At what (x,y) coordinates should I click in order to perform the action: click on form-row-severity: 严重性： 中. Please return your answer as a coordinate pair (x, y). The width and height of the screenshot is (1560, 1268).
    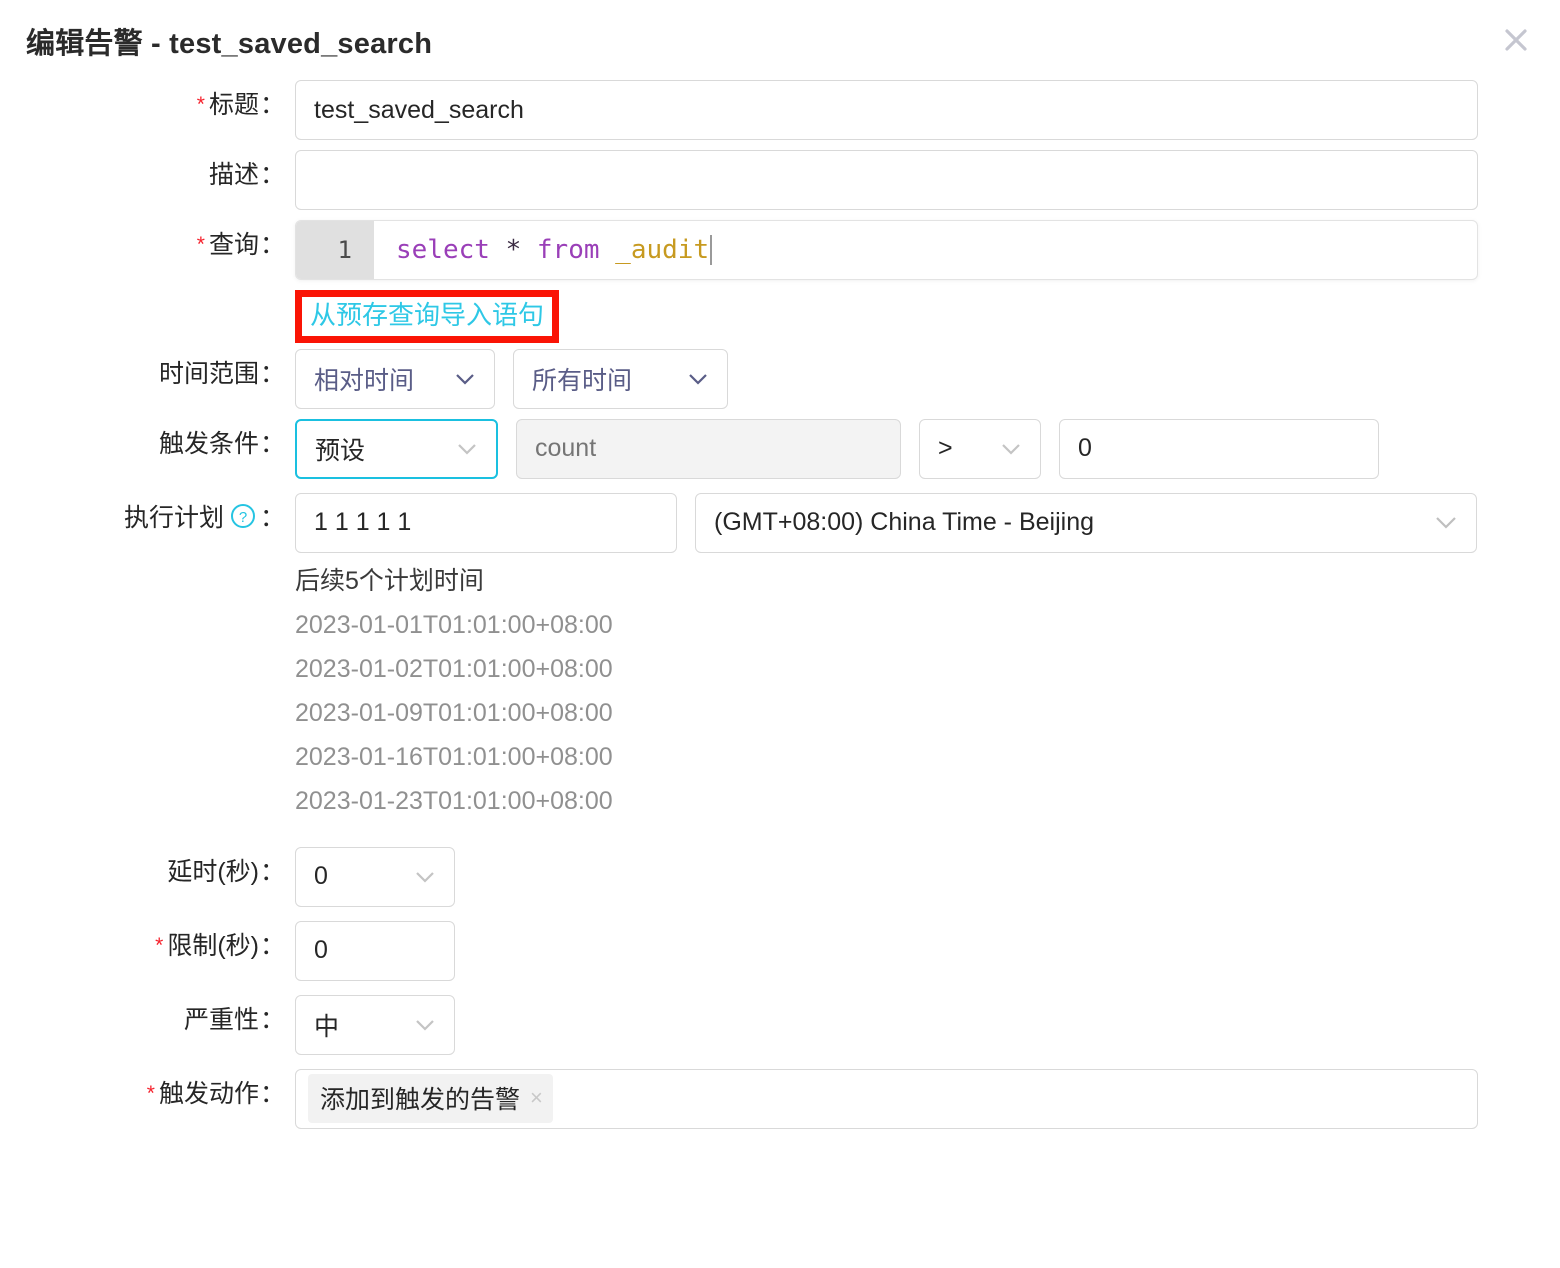
    Looking at the image, I should click on (780, 1024).